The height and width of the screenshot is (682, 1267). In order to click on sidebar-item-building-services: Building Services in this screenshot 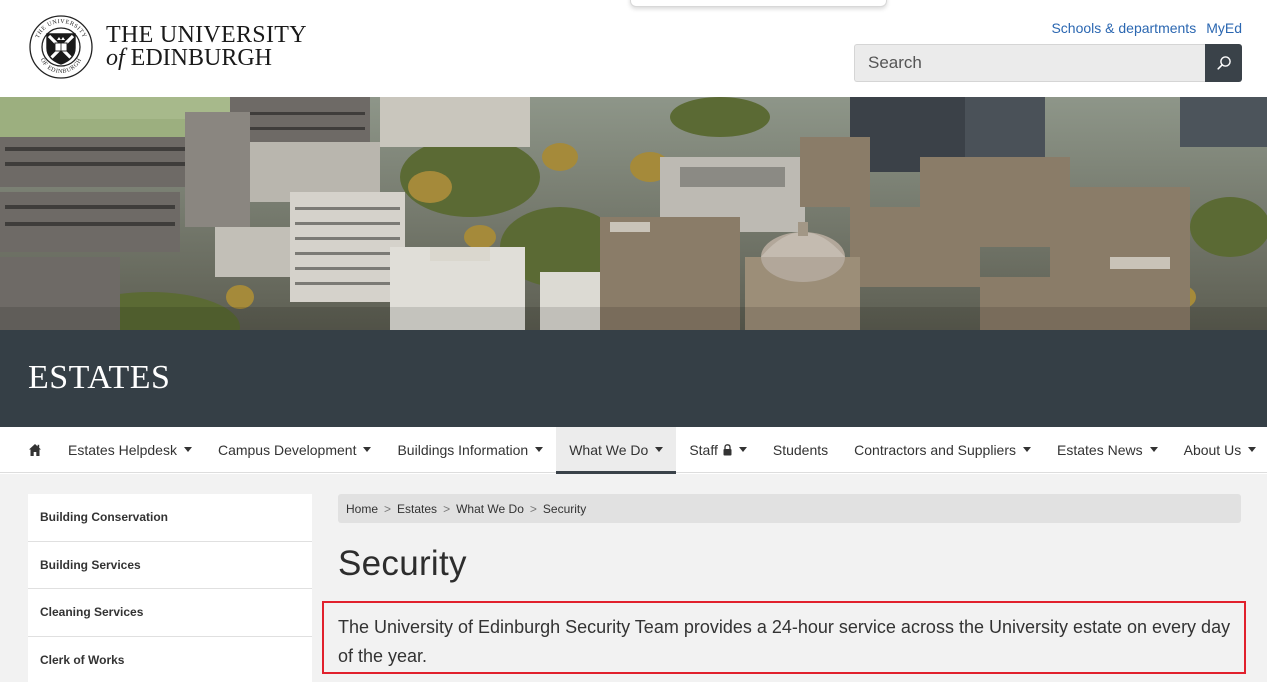, I will do `click(170, 565)`.